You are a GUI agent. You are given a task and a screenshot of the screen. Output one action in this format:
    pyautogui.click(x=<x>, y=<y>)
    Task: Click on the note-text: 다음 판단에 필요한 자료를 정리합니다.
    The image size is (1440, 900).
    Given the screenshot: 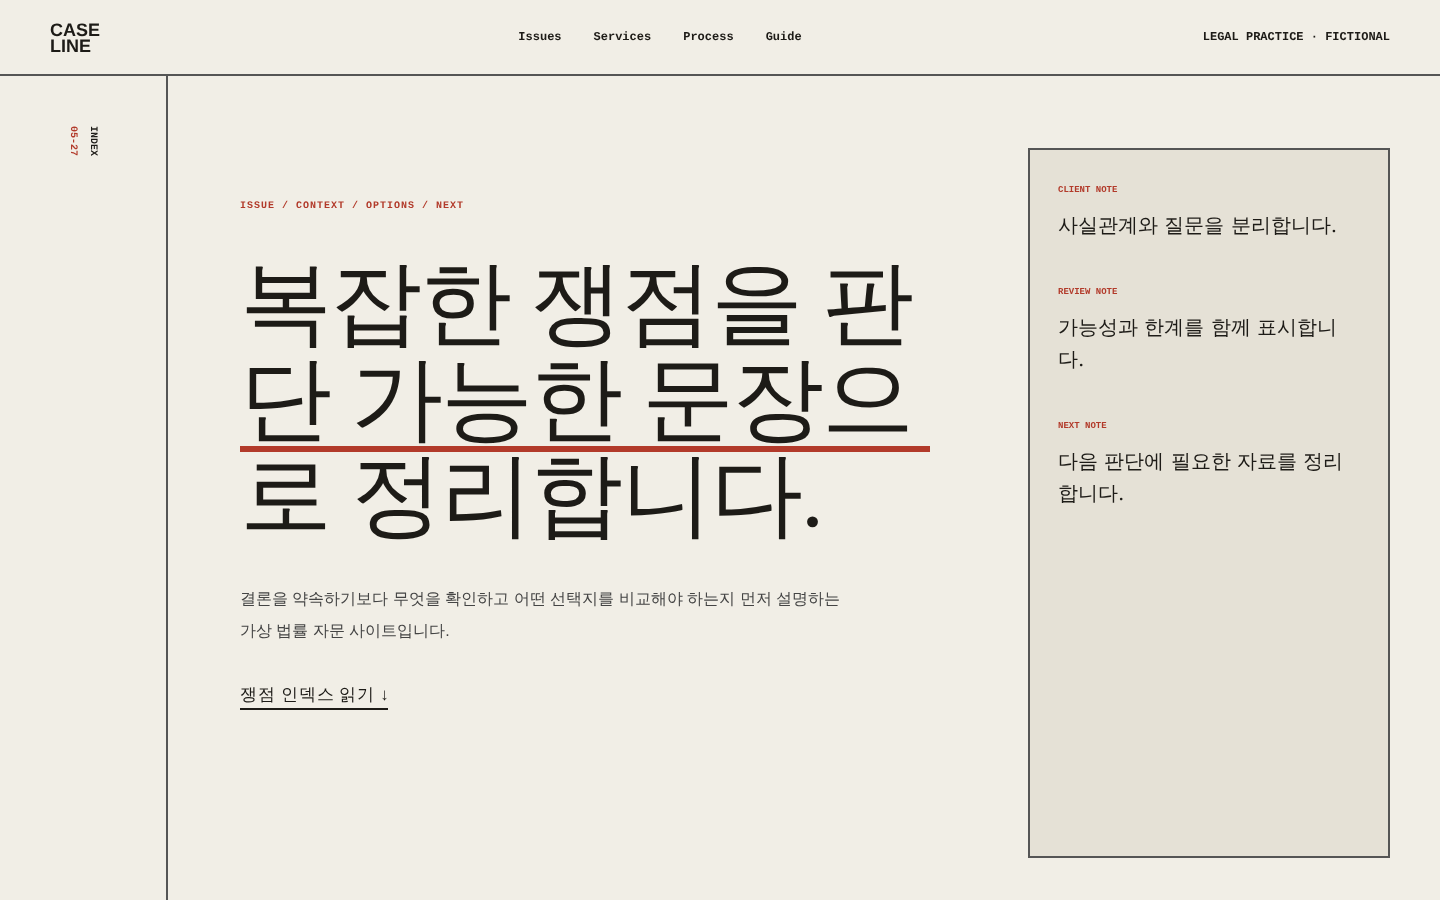 What is the action you would take?
    pyautogui.click(x=1202, y=480)
    